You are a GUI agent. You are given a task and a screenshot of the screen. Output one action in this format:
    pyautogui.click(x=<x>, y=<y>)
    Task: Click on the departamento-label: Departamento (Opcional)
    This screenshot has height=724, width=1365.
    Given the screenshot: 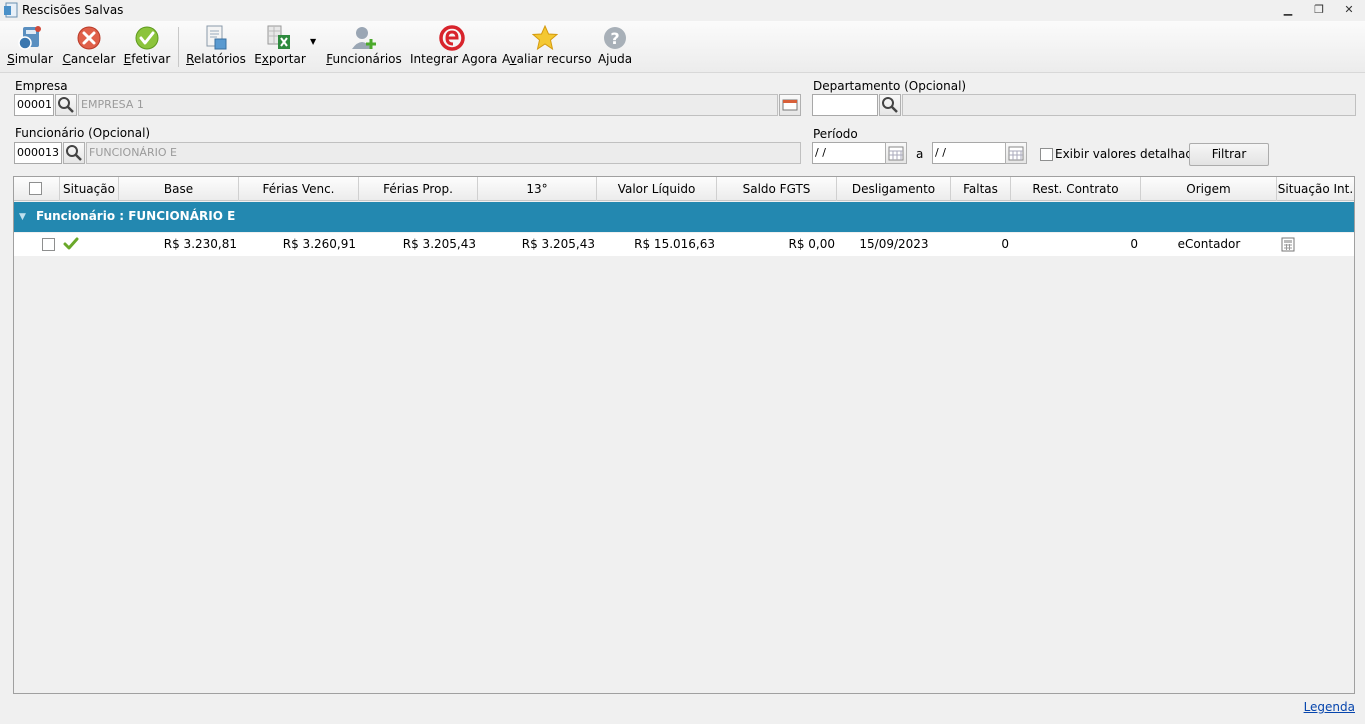 What is the action you would take?
    pyautogui.click(x=890, y=86)
    